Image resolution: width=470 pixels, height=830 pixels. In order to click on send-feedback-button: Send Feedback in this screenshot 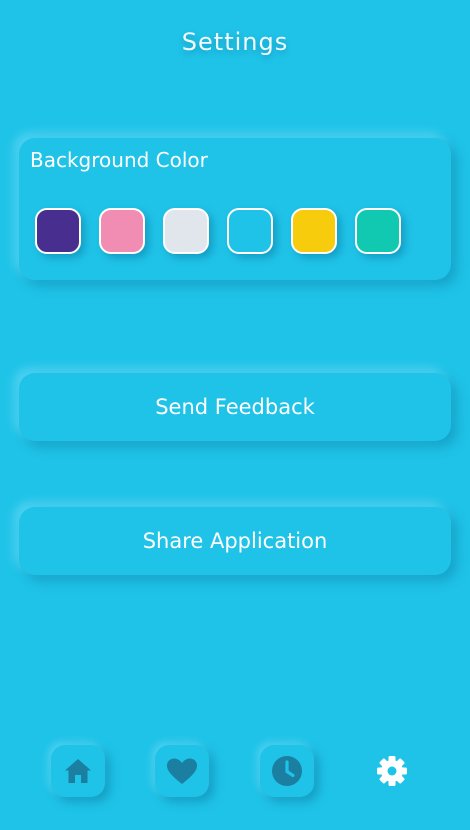, I will do `click(235, 407)`.